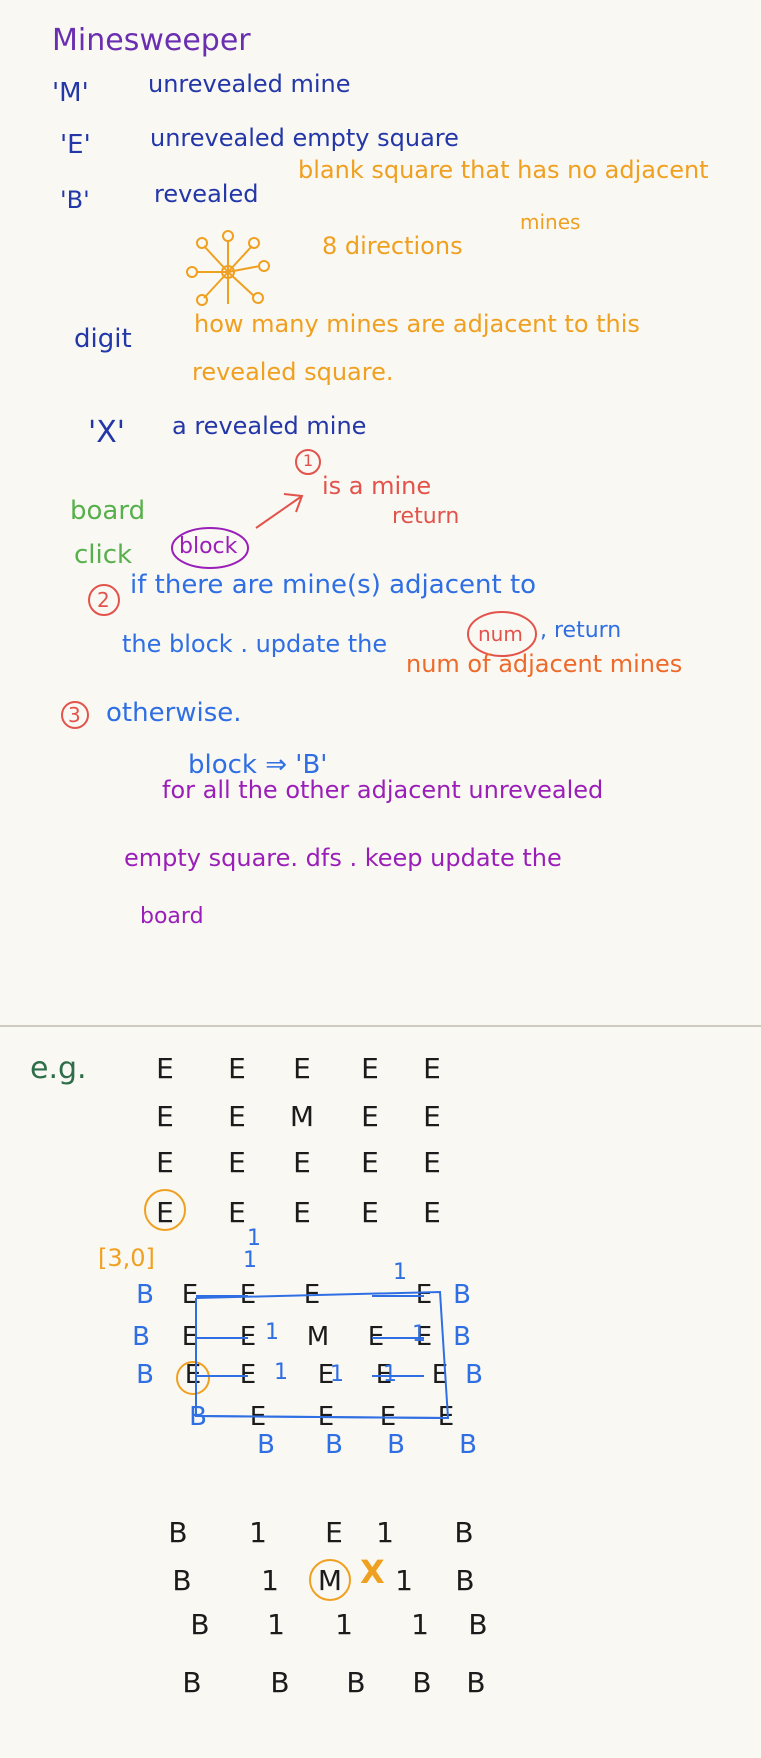 The width and height of the screenshot is (761, 1758). Describe the element at coordinates (372, 1572) in the screenshot. I see `revealed-mine-mark: X` at that location.